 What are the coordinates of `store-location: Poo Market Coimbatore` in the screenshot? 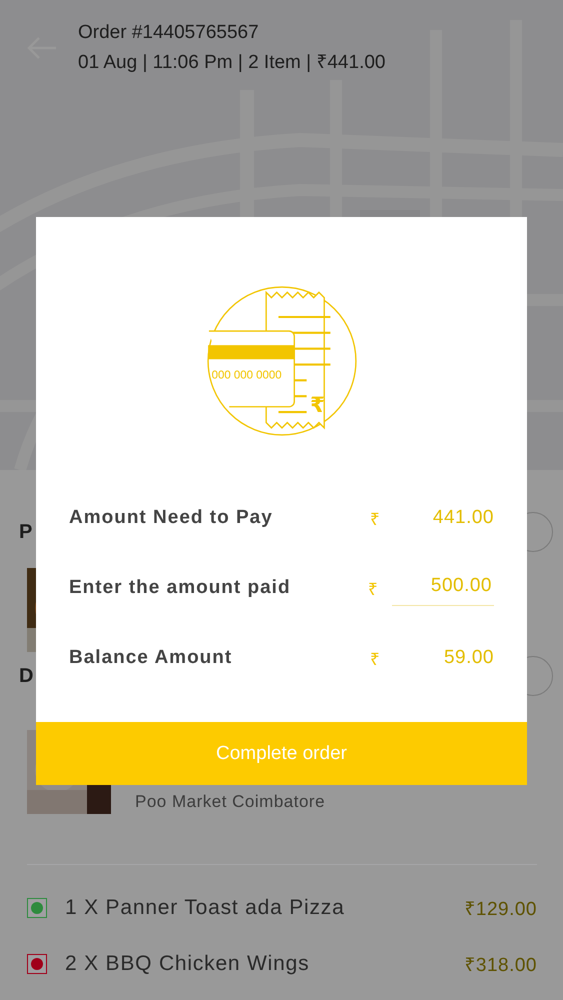 It's located at (230, 802).